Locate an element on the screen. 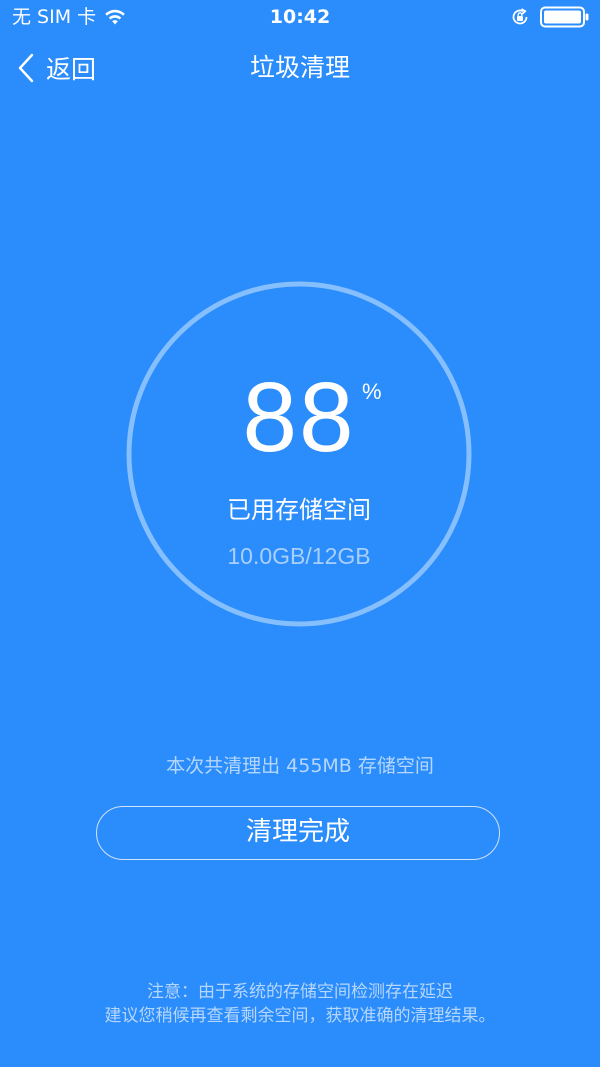  percent-sign: % is located at coordinates (372, 391).